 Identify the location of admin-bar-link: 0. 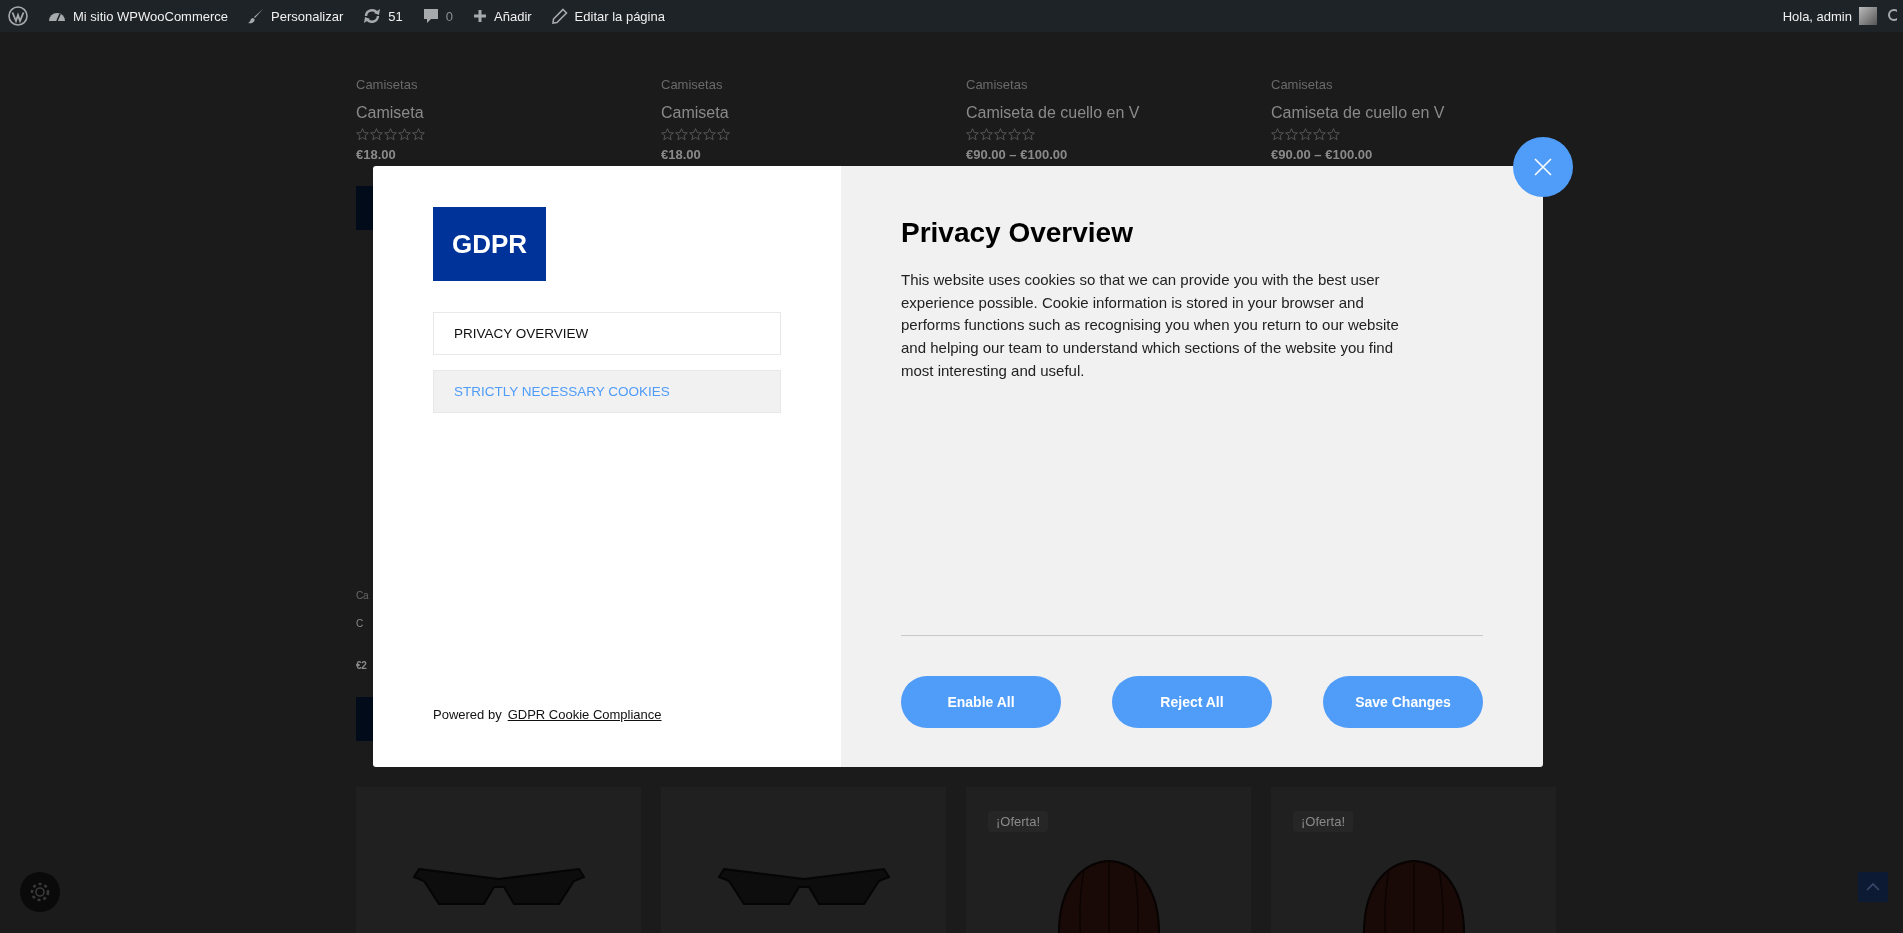
(449, 16).